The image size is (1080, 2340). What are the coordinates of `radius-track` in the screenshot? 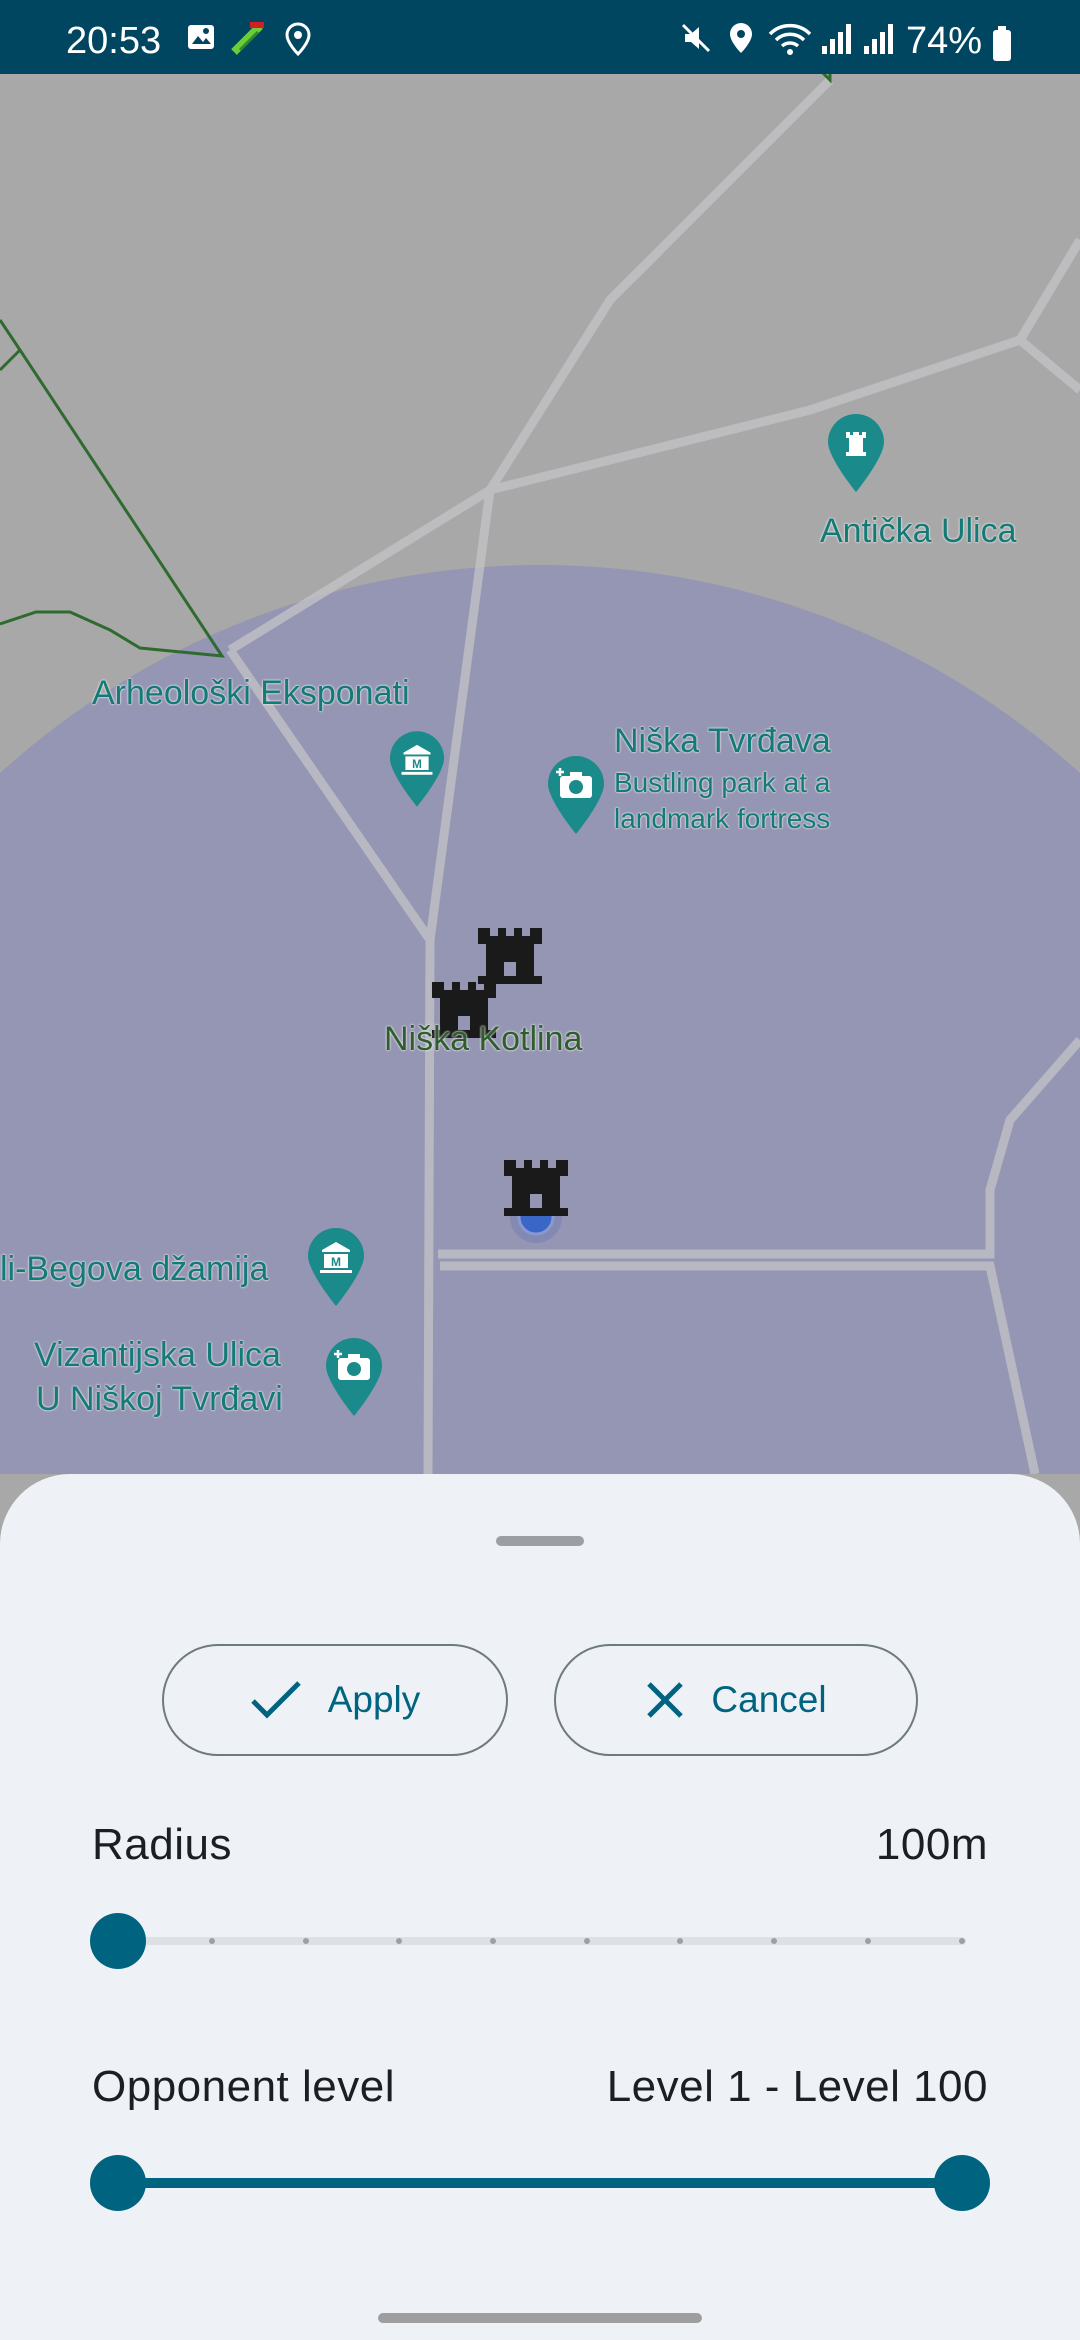 It's located at (542, 1941).